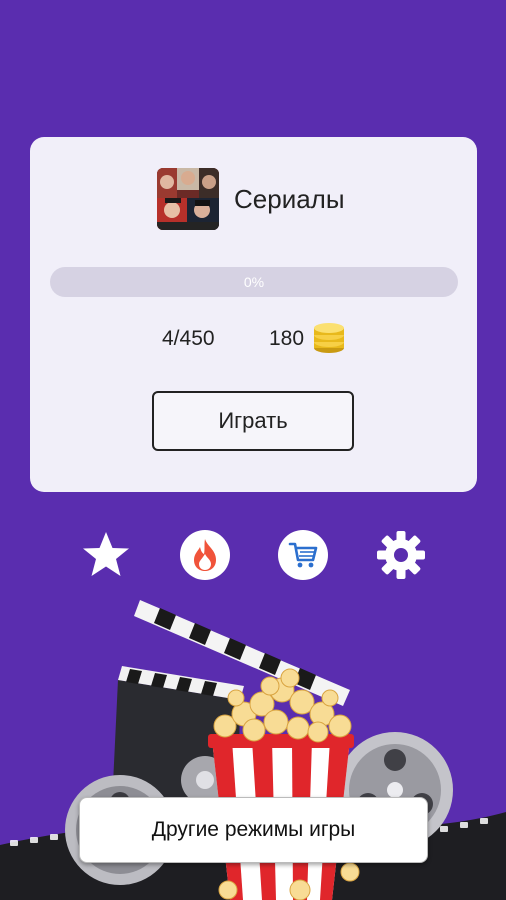  I want to click on cart-icon, so click(303, 555).